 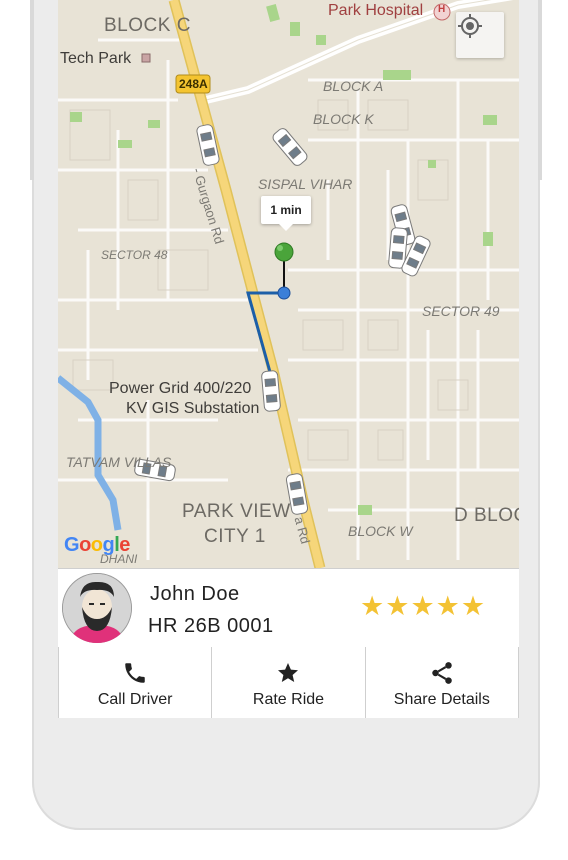 What do you see at coordinates (442, 673) in the screenshot?
I see `share-icon` at bounding box center [442, 673].